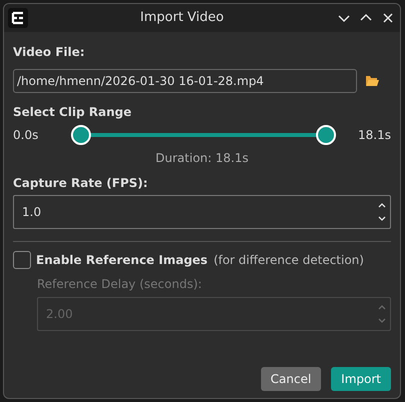  I want to click on start-time-label: 0.0s, so click(26, 135).